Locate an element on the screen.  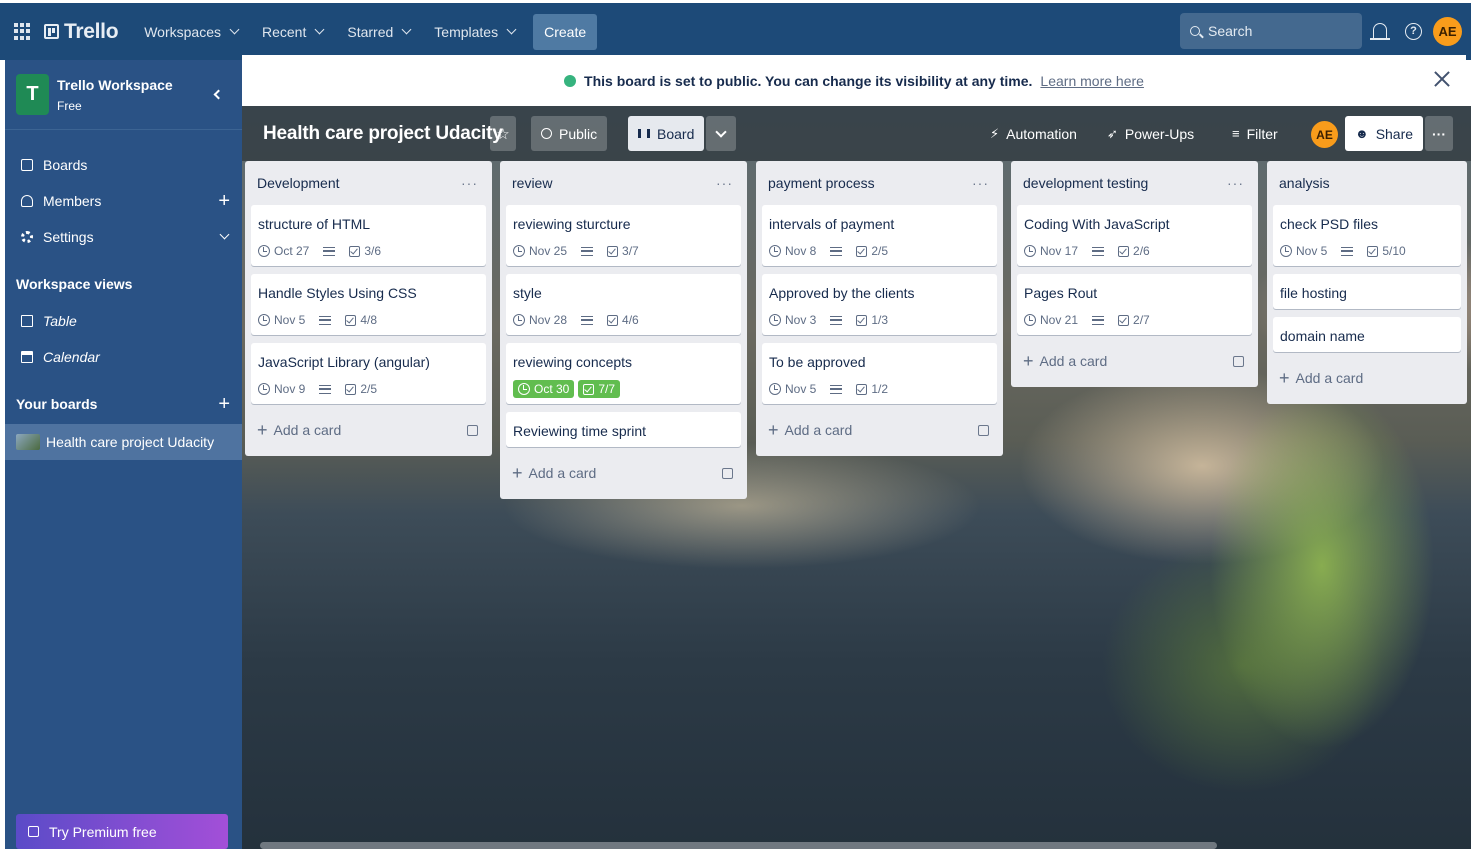
card: To be approved Nov 5 1/2 is located at coordinates (879, 373).